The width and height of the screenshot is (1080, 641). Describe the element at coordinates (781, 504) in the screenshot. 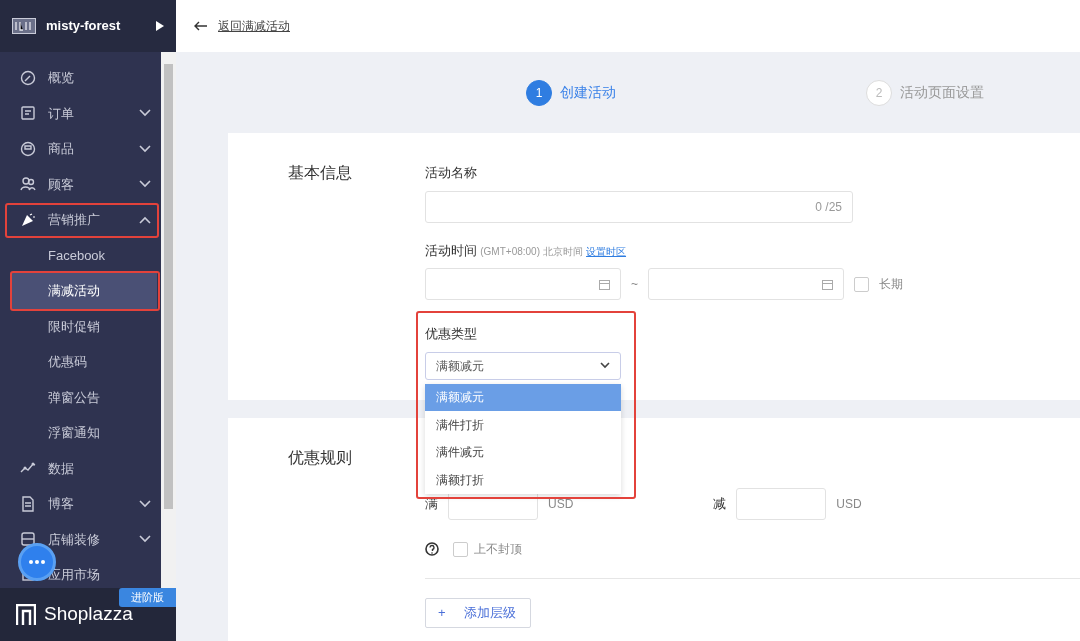

I see `reduce-input-field` at that location.